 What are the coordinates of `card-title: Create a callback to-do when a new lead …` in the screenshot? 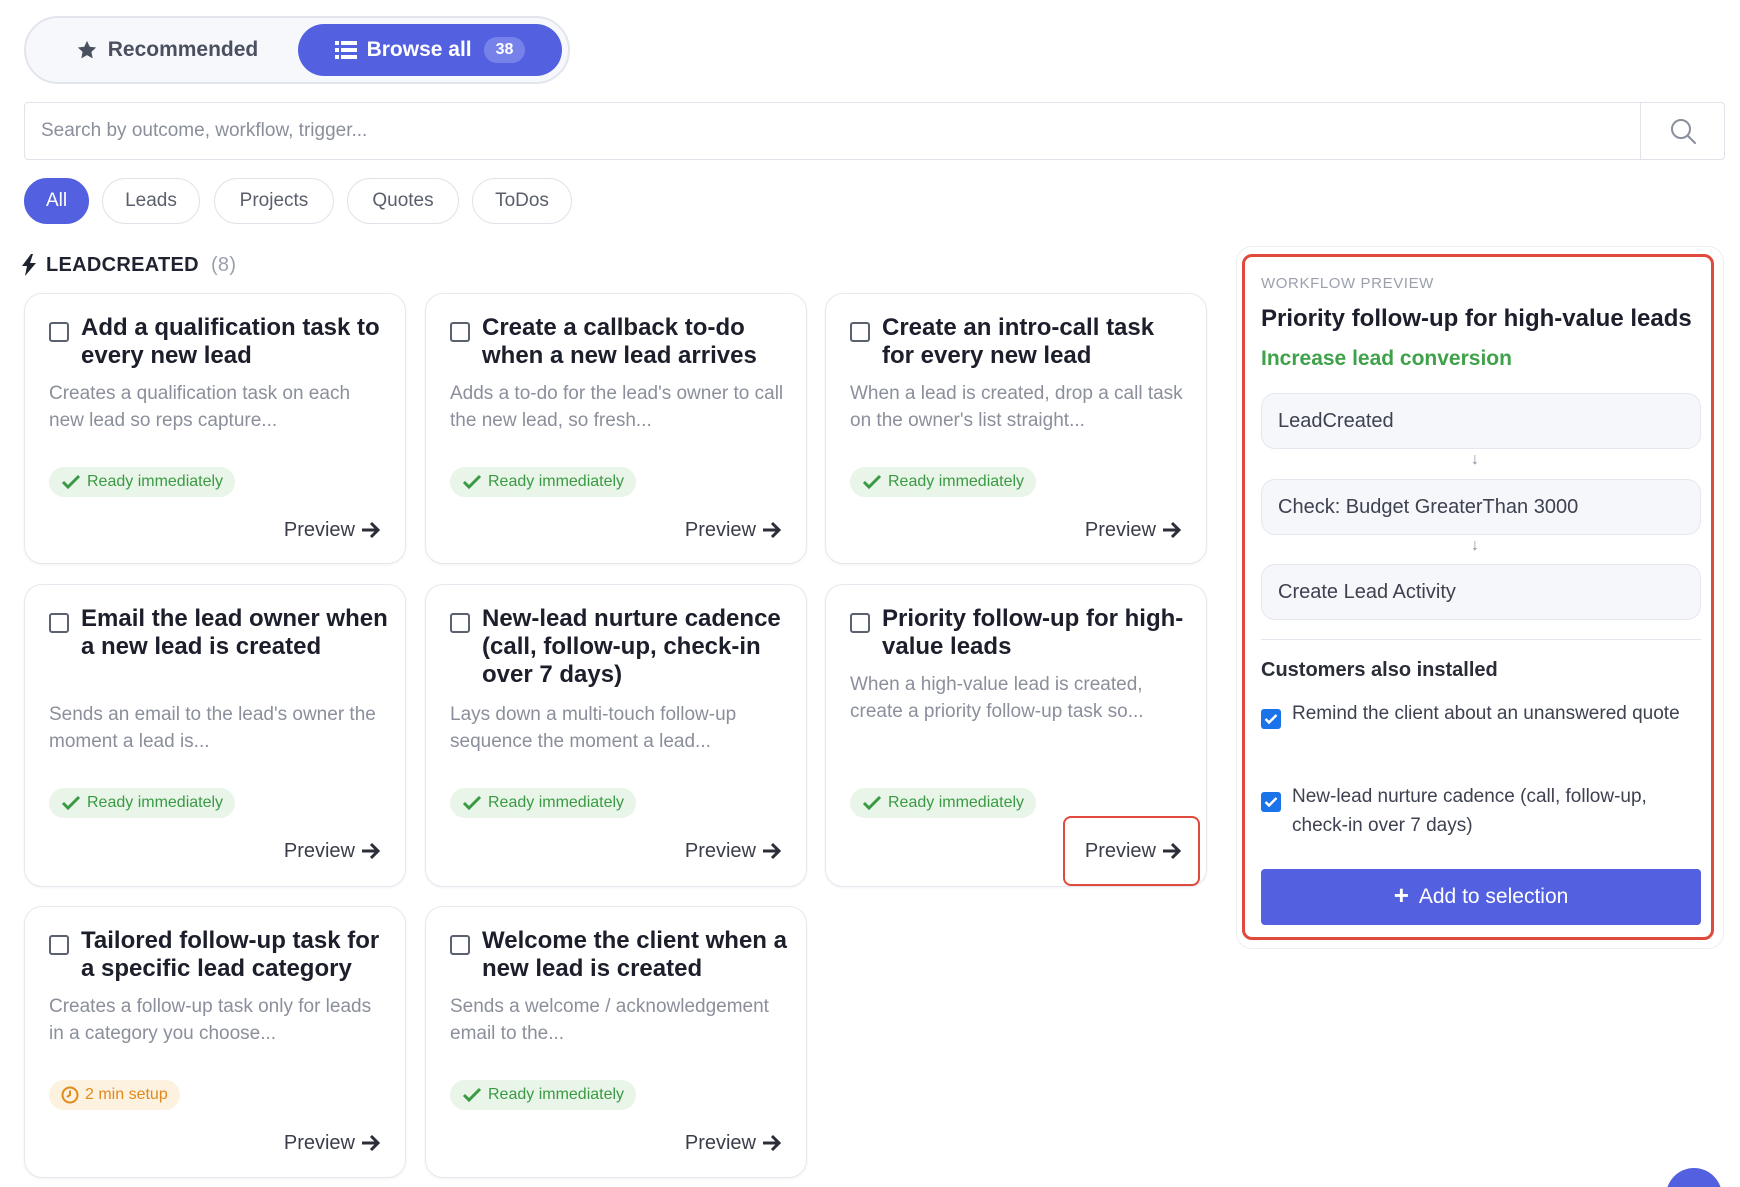 It's located at (619, 341).